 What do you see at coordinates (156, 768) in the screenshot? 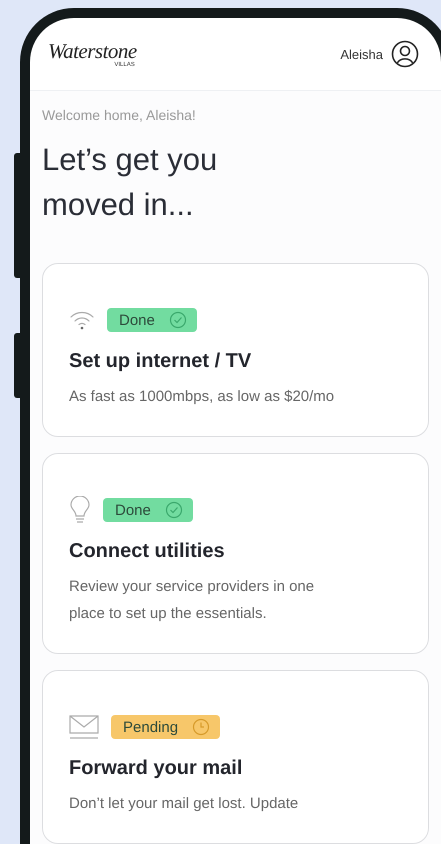
I see `task-title: Forward your mail` at bounding box center [156, 768].